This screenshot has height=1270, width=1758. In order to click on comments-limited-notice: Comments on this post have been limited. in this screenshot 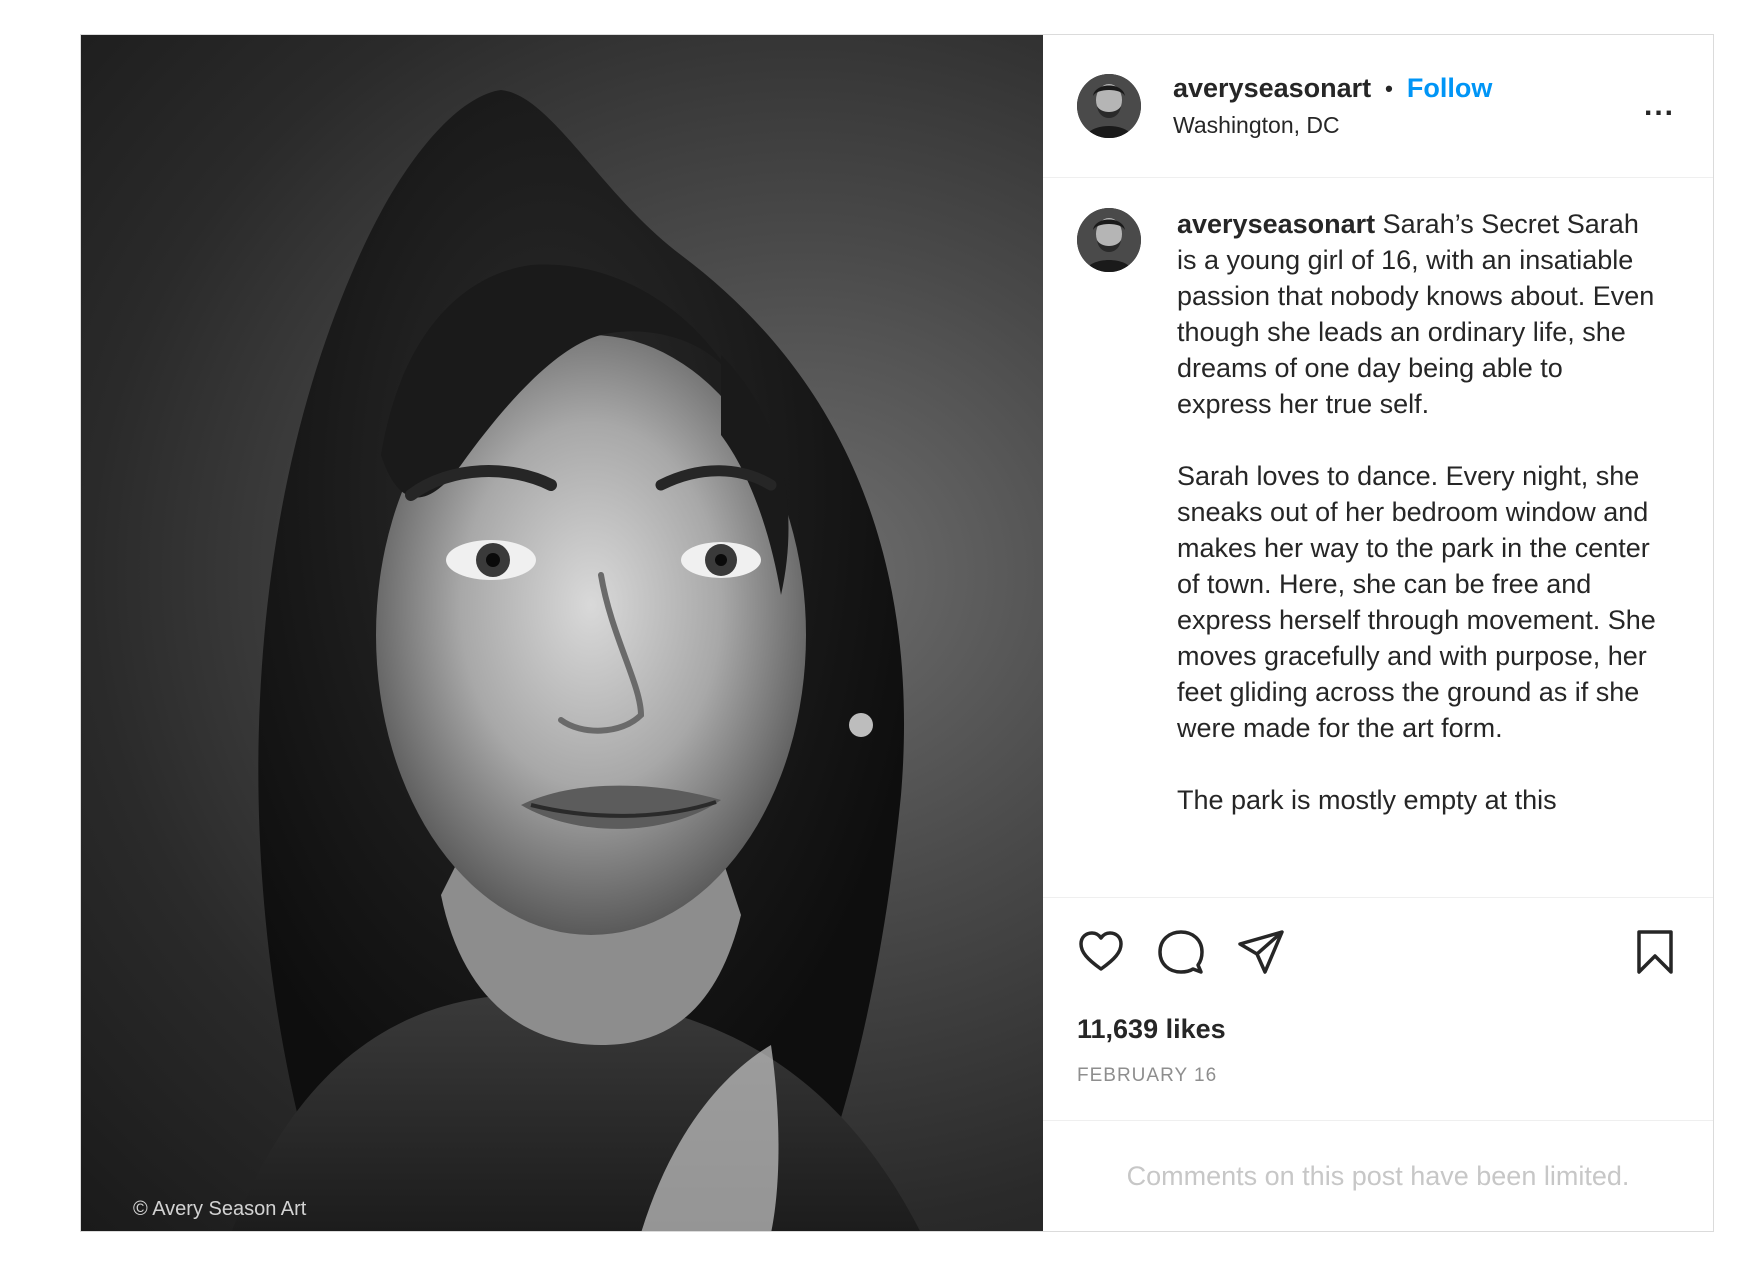, I will do `click(1378, 1175)`.